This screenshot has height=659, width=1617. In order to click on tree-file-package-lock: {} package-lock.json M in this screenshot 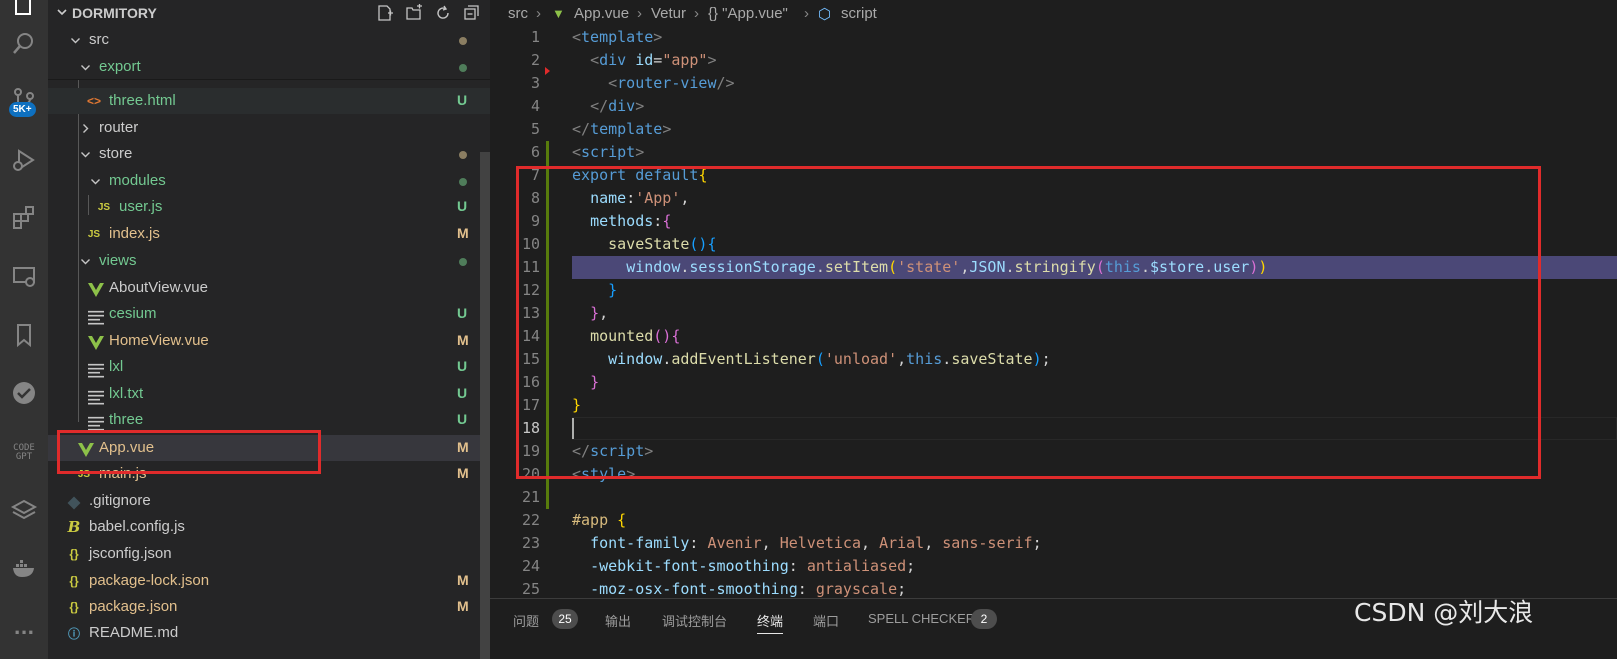, I will do `click(269, 581)`.